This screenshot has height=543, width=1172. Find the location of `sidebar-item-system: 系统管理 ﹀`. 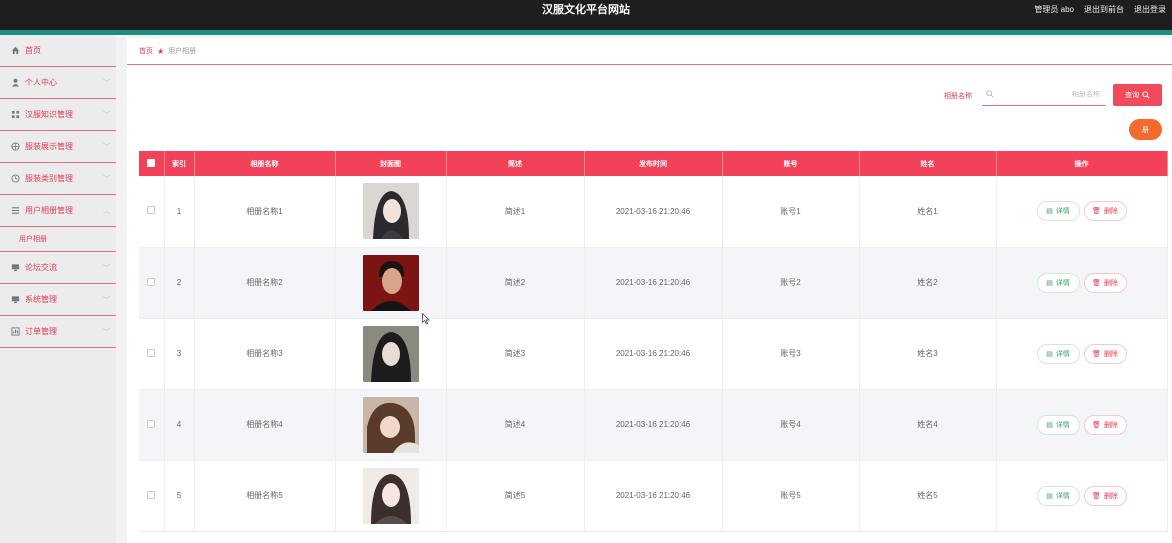

sidebar-item-system: 系统管理 ﹀ is located at coordinates (58, 300).